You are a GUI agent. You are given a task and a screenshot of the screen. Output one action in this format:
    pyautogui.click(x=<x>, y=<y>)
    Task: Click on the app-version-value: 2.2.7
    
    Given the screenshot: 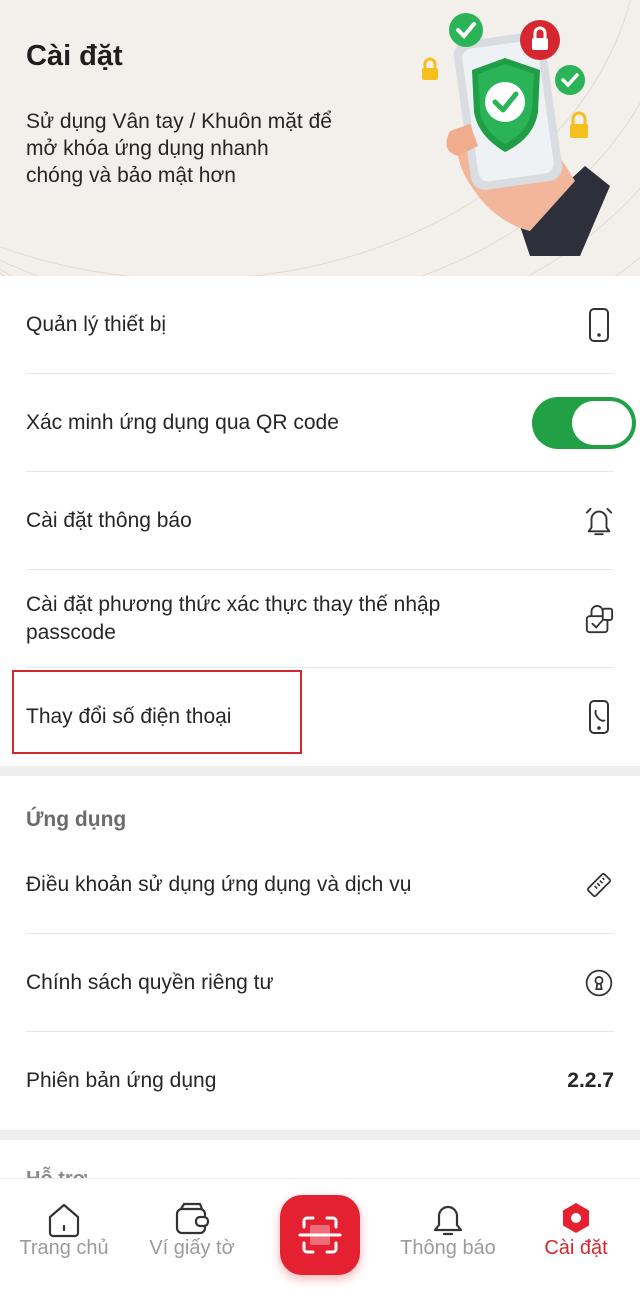 What is the action you would take?
    pyautogui.click(x=590, y=1080)
    